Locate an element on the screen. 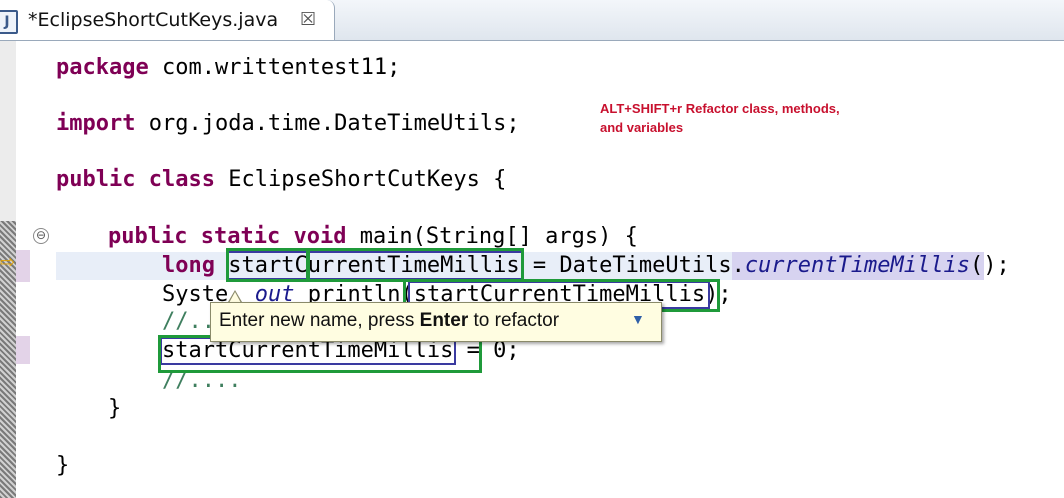 This screenshot has width=1064, height=498. code-line-import: import org.joda.time.DateTimeUtils; is located at coordinates (288, 124).